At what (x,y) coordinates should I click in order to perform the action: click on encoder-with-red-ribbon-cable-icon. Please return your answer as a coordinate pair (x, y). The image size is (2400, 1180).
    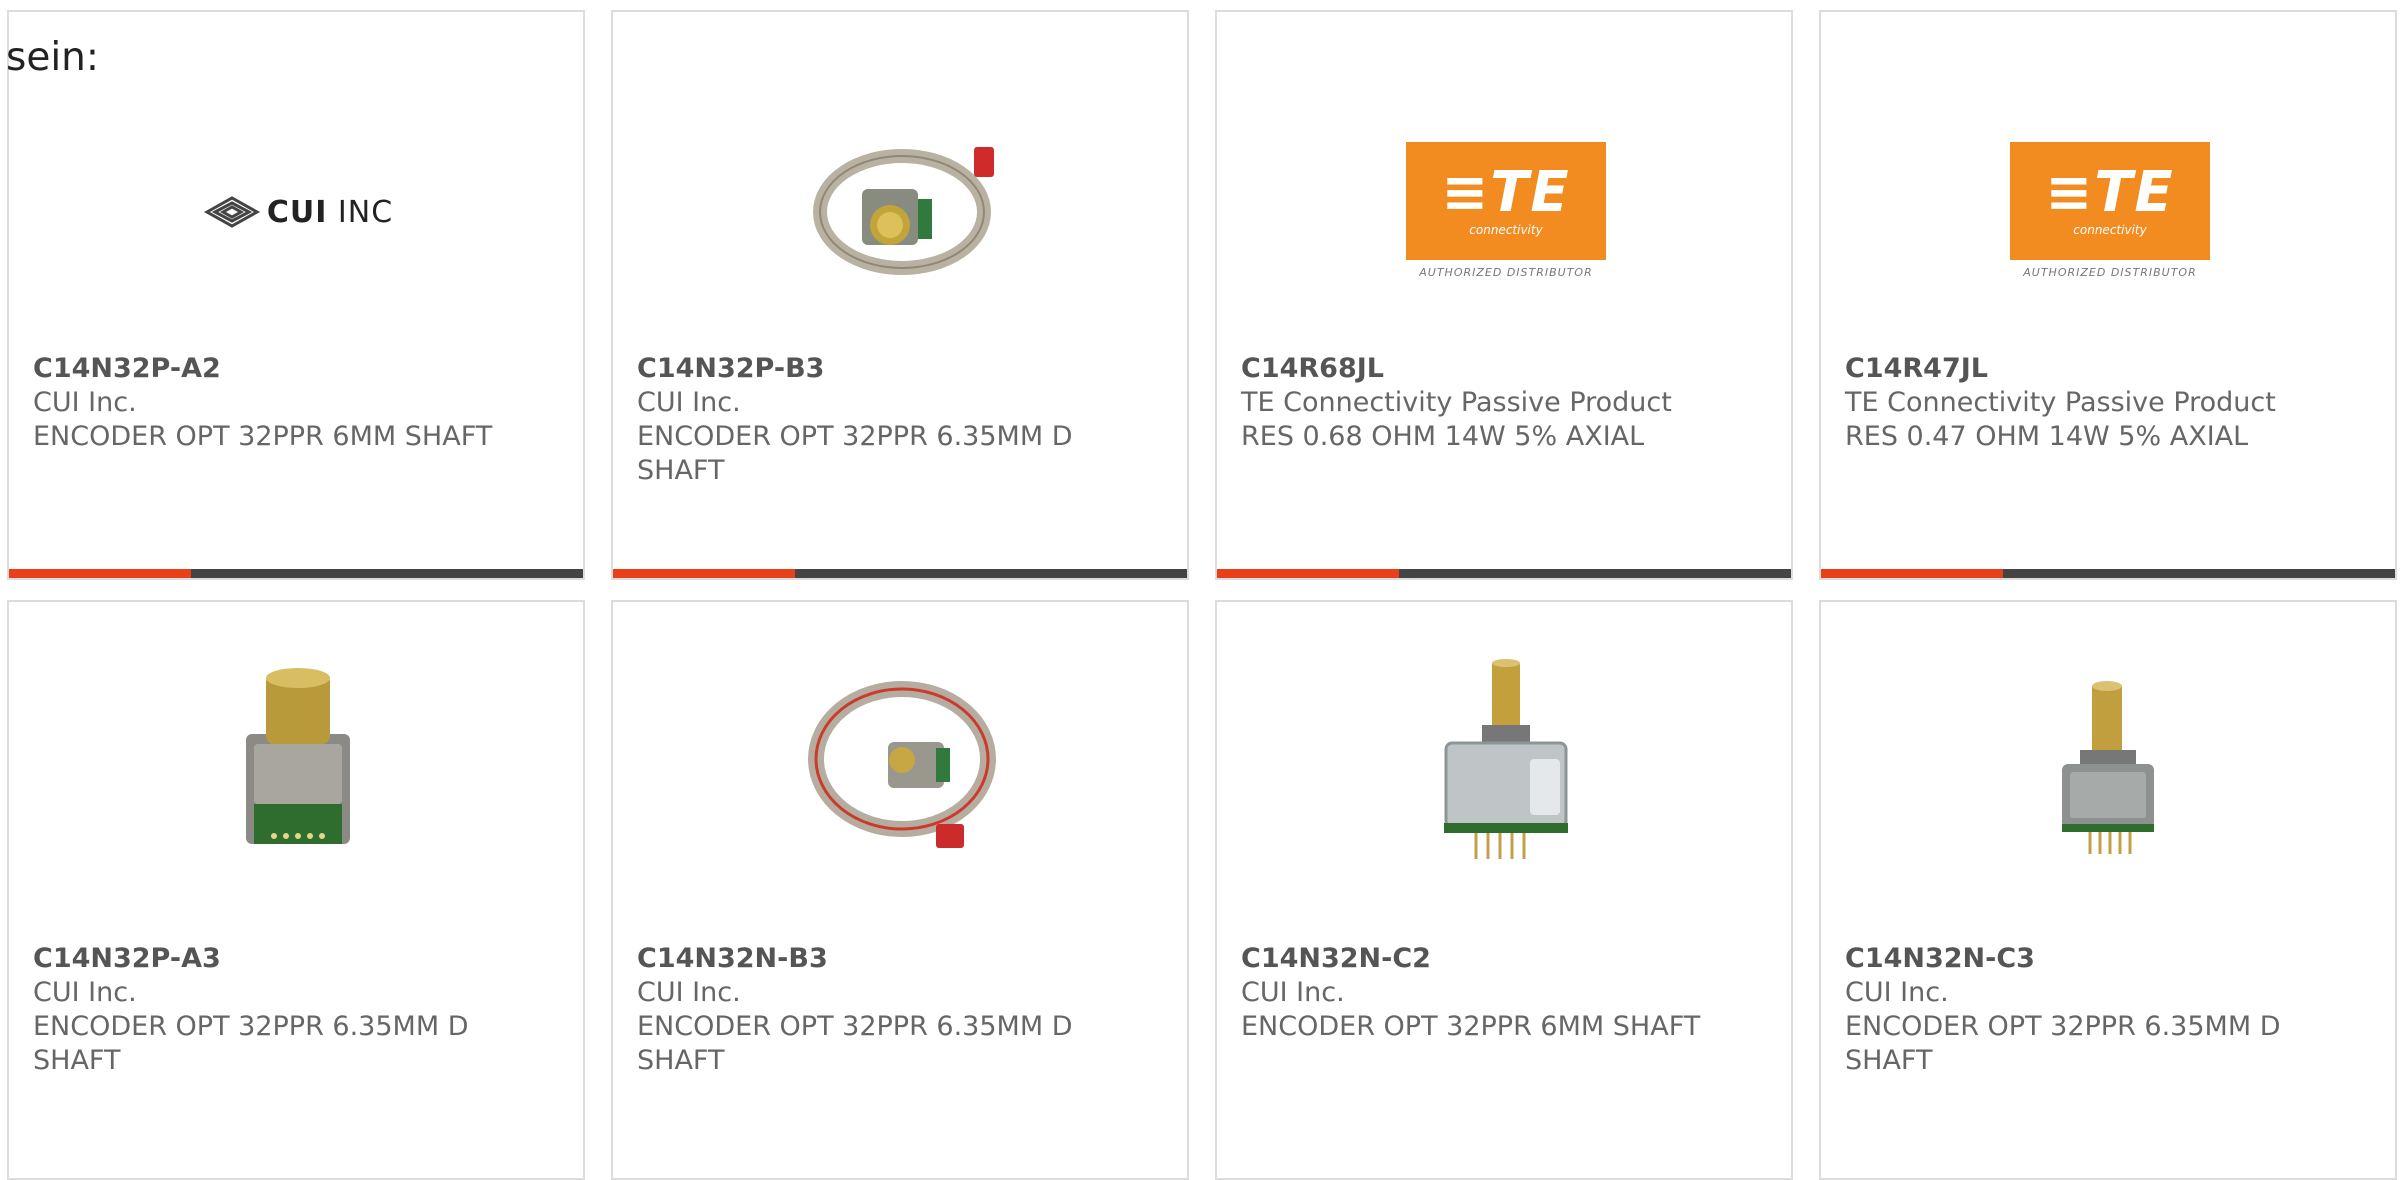
    Looking at the image, I should click on (902, 764).